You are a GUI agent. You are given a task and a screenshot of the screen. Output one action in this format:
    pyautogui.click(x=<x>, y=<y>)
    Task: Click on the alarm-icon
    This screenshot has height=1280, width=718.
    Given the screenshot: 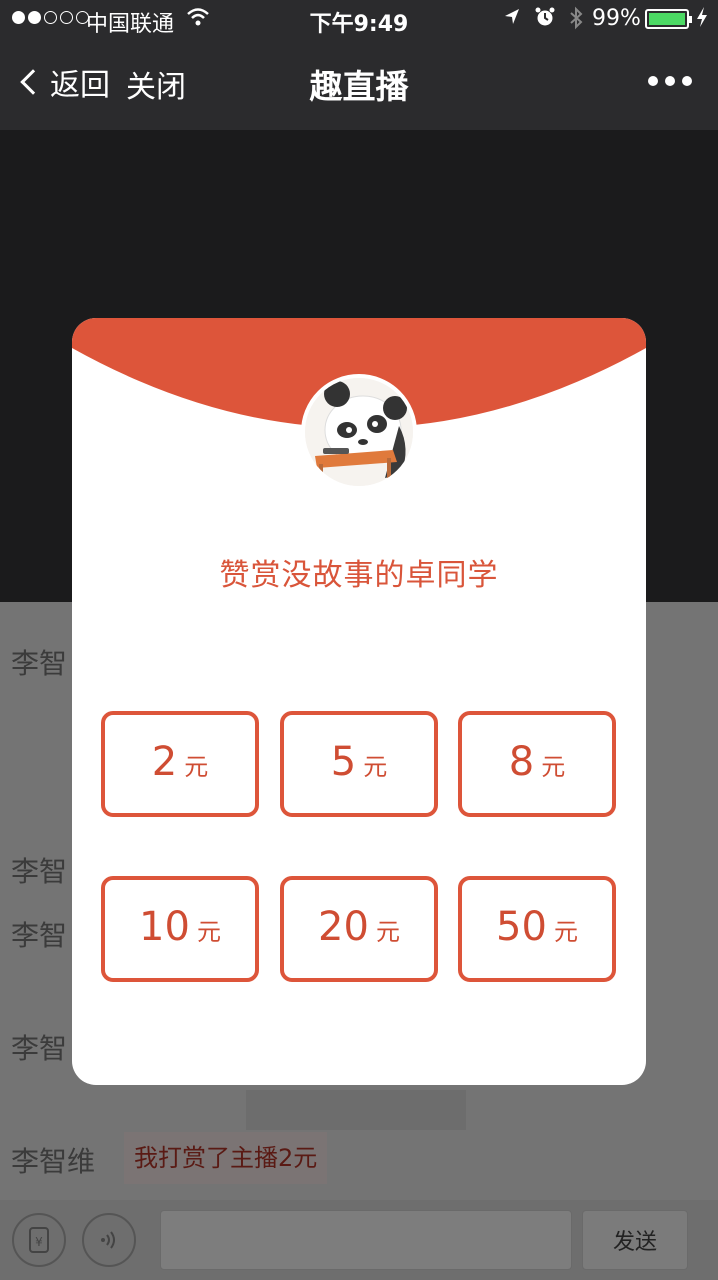 What is the action you would take?
    pyautogui.click(x=545, y=21)
    